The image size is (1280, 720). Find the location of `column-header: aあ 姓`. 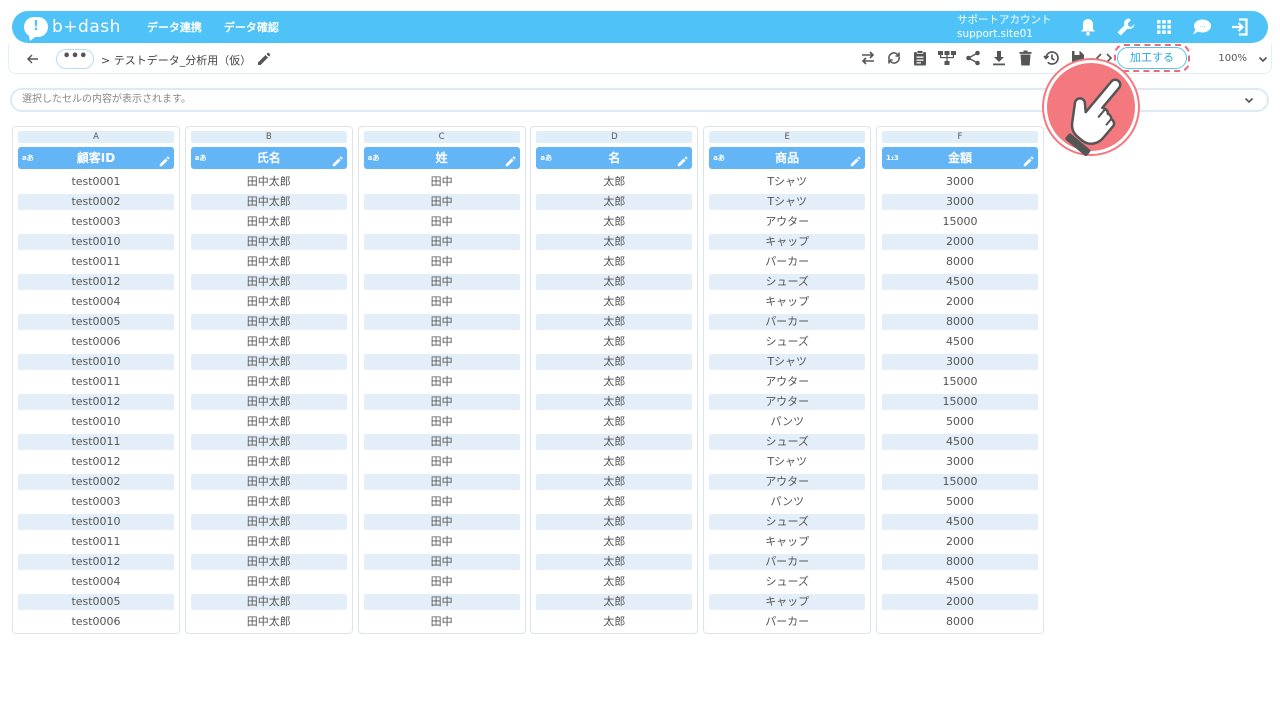

column-header: aあ 姓 is located at coordinates (441, 158).